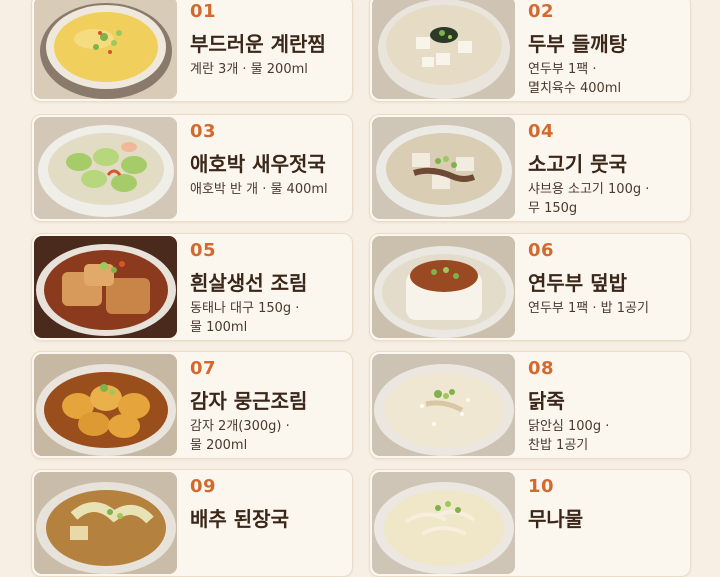 The image size is (720, 577). Describe the element at coordinates (240, 426) in the screenshot. I see `ingredients-line-1: 감자 2개(300g) ·` at that location.